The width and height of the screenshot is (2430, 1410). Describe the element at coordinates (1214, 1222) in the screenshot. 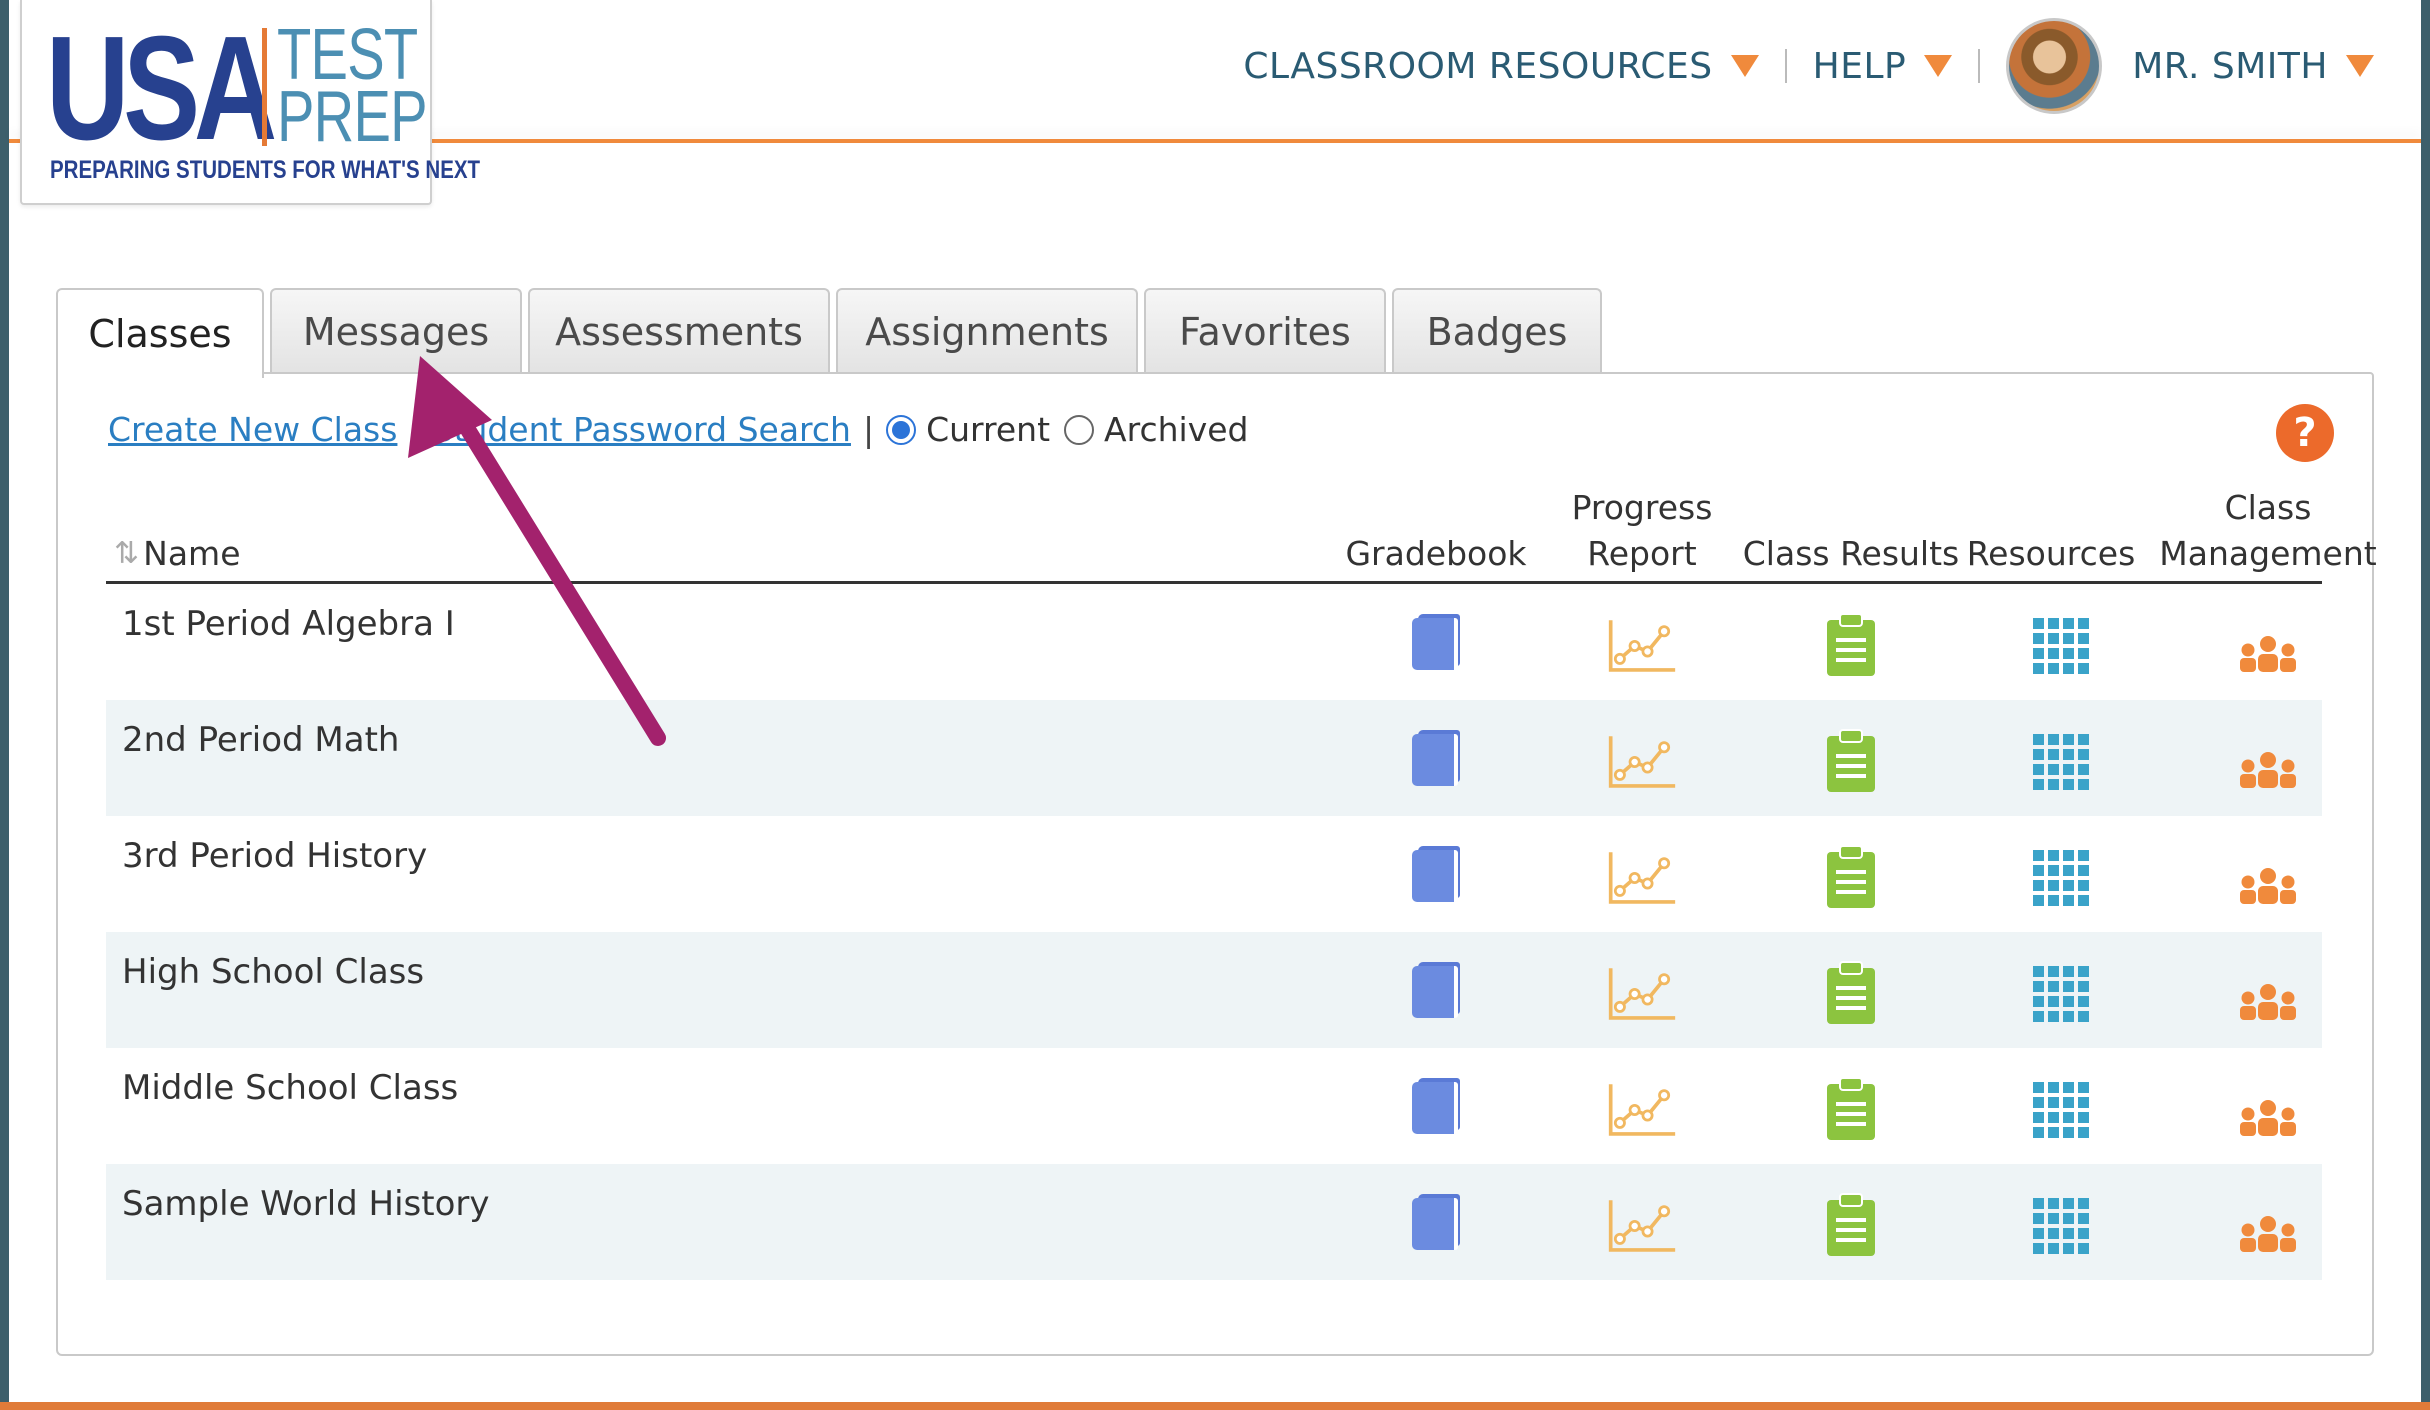

I see `table-row: Sample World History` at that location.